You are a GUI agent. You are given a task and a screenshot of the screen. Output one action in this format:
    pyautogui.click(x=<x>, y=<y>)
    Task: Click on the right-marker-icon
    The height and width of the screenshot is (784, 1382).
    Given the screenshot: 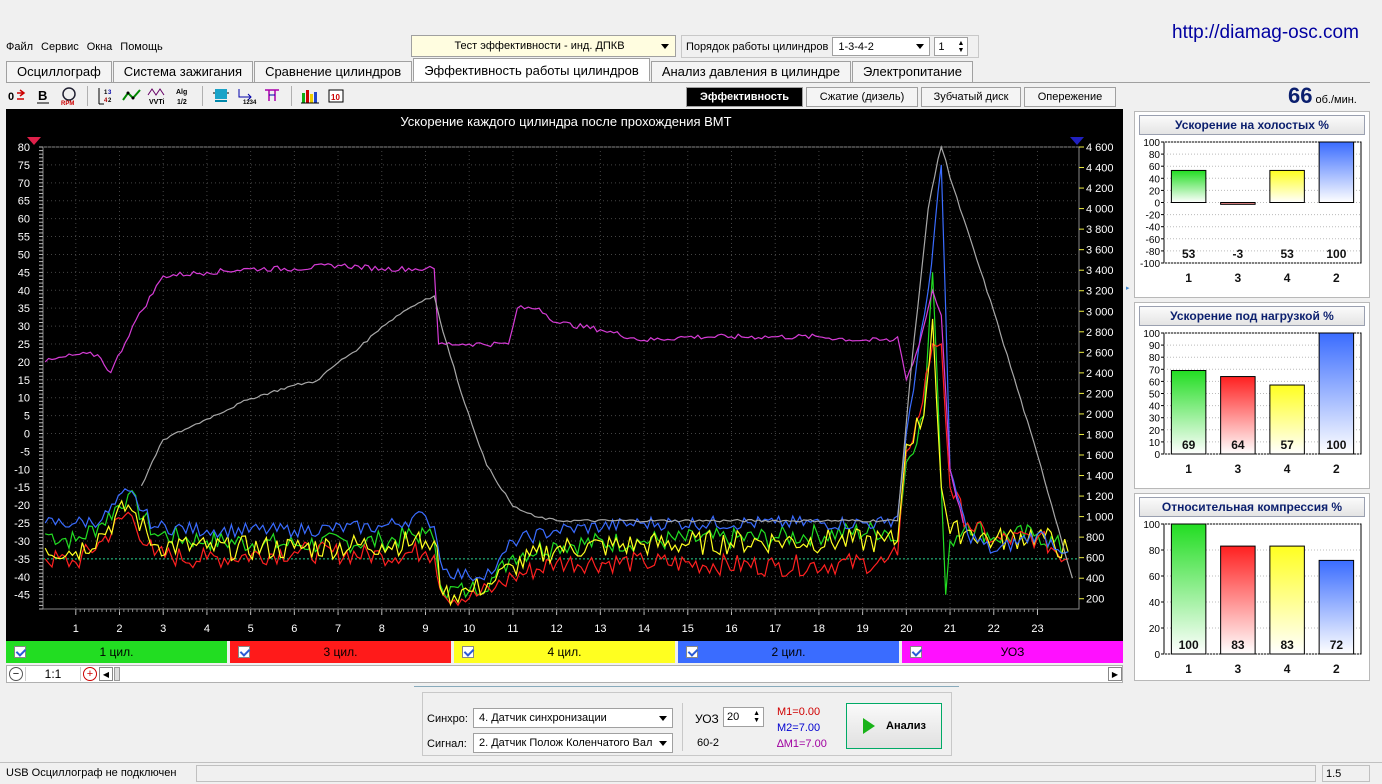 What is the action you would take?
    pyautogui.click(x=1077, y=141)
    